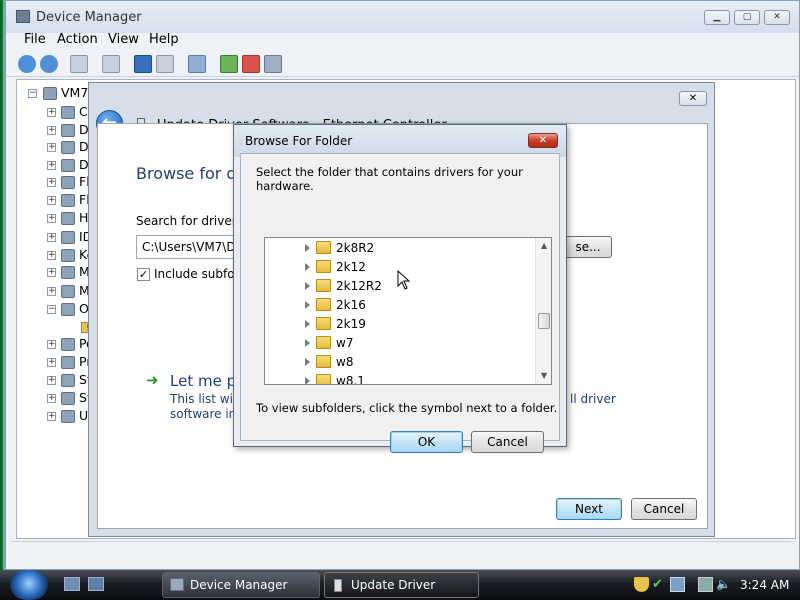  What do you see at coordinates (400, 305) in the screenshot?
I see `folder-row: 2k16` at bounding box center [400, 305].